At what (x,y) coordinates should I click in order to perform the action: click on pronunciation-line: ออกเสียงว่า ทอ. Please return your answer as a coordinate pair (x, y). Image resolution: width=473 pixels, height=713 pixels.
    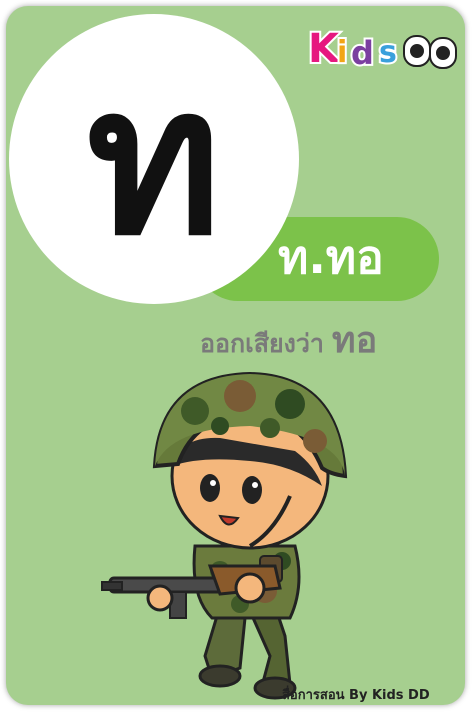
    Looking at the image, I should click on (288, 339).